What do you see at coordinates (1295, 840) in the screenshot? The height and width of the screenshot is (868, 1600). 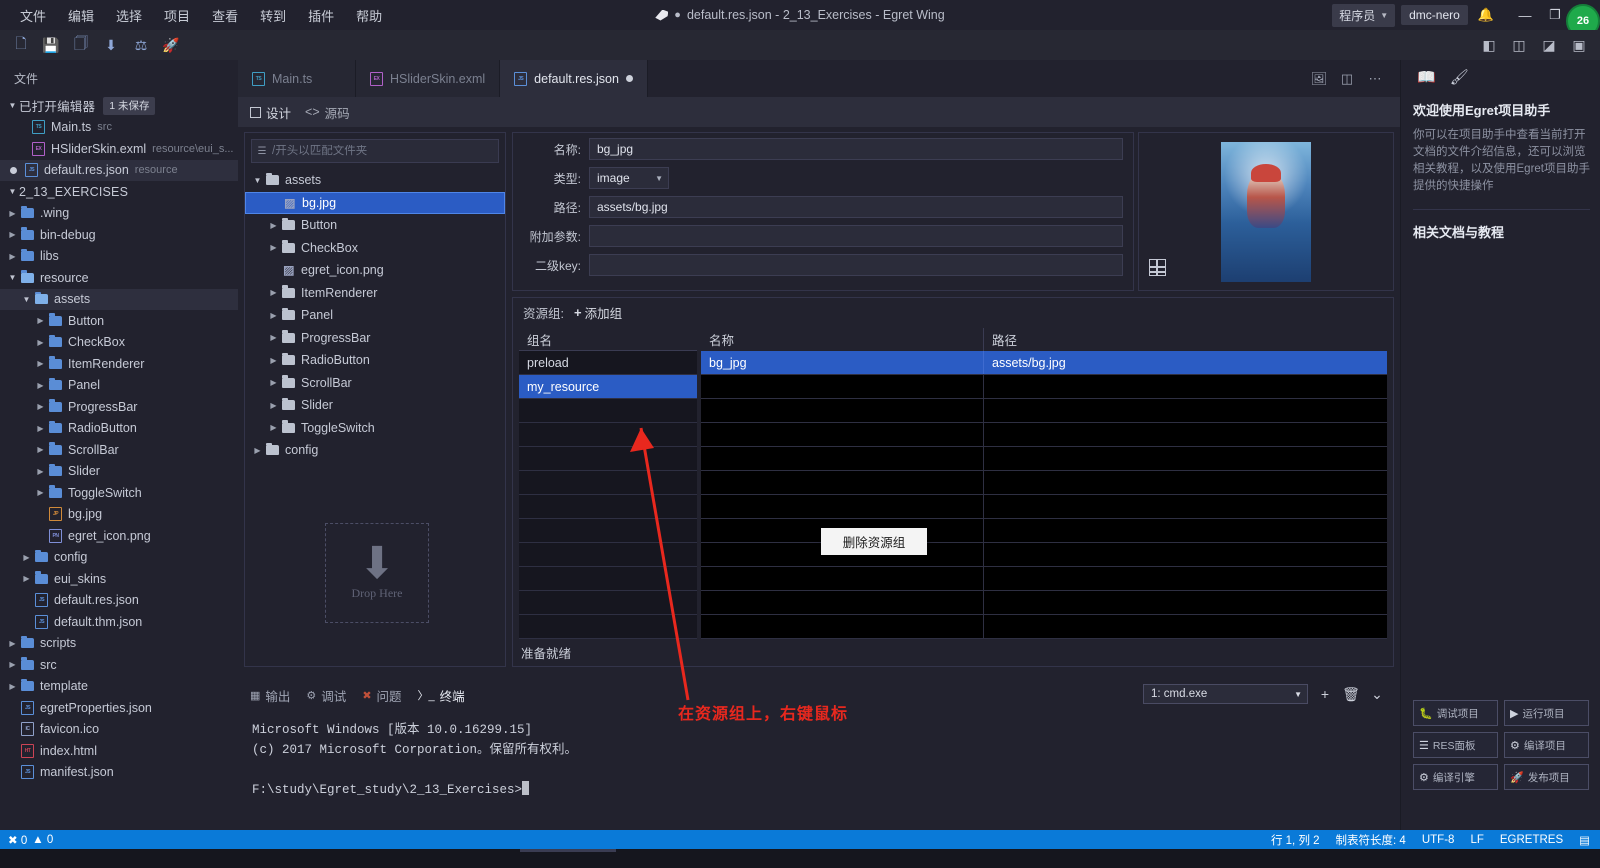 I see `cursor-position: 行 1, 列 2` at bounding box center [1295, 840].